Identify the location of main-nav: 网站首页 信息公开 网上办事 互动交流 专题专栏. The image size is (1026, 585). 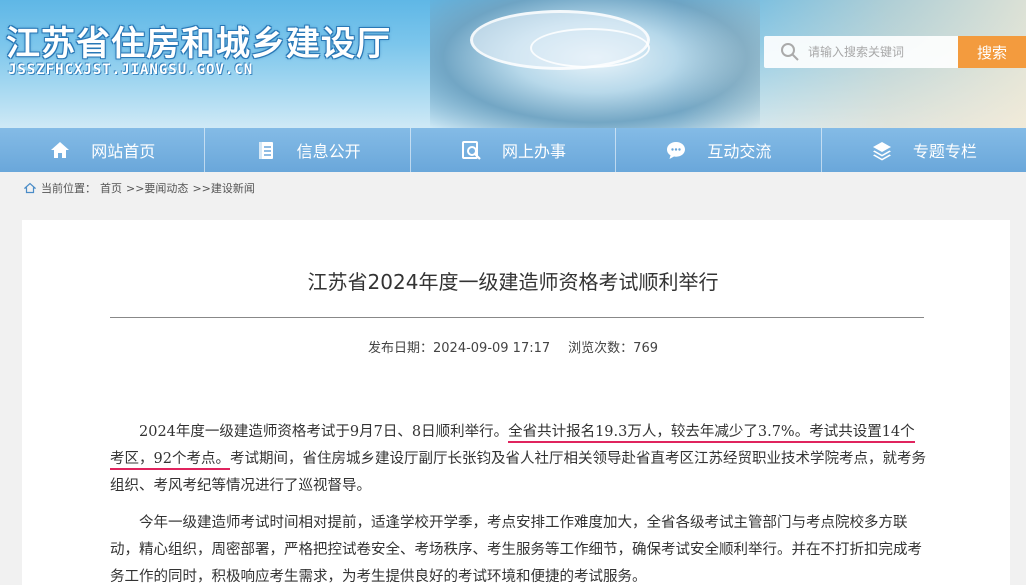
(513, 150).